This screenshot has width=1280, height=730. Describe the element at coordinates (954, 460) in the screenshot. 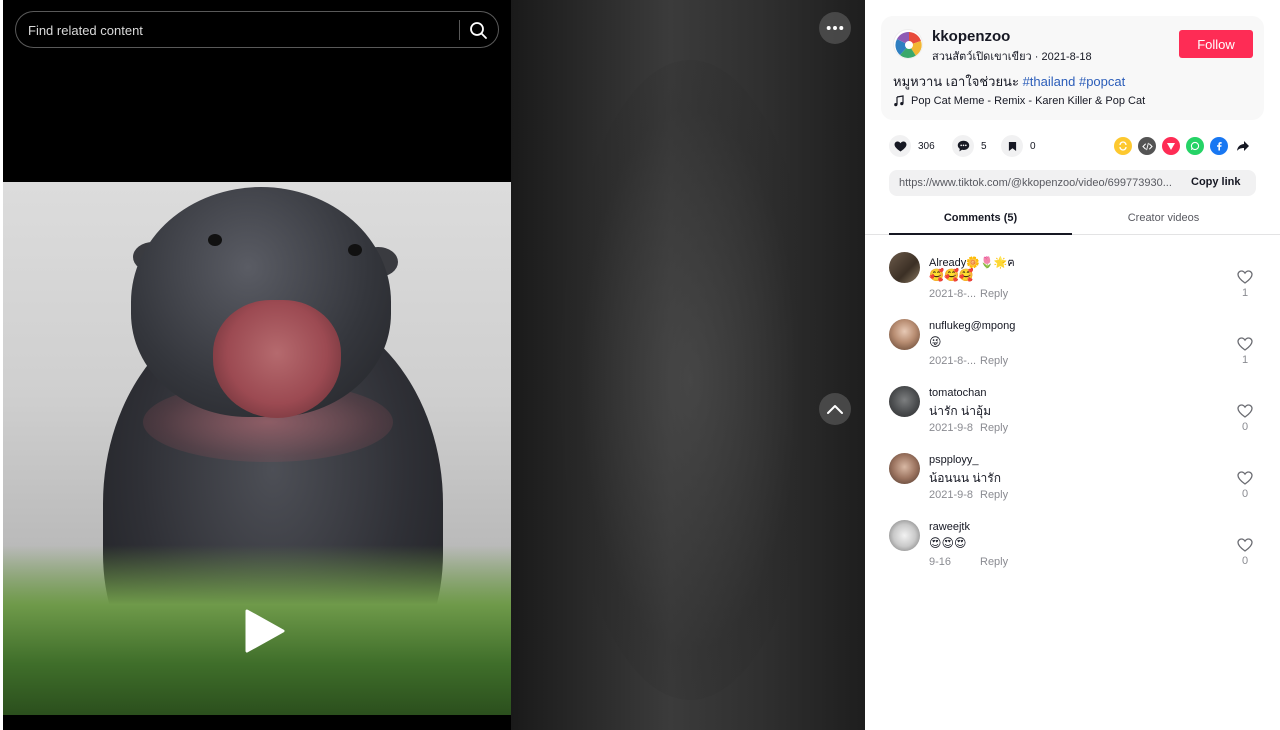

I see `commenter-name: pspployy_` at that location.